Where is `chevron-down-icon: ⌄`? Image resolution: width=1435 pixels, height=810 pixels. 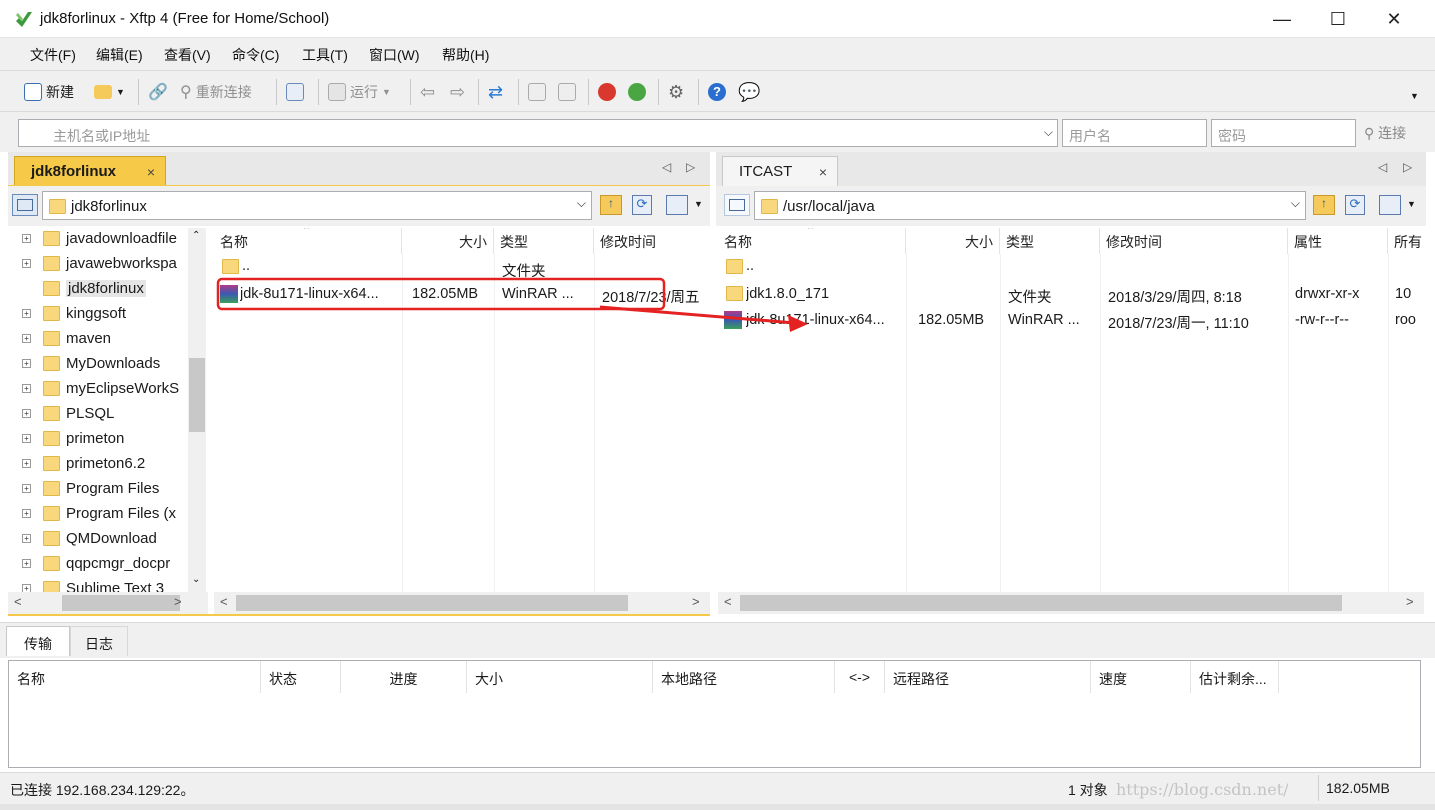 chevron-down-icon: ⌄ is located at coordinates (196, 579).